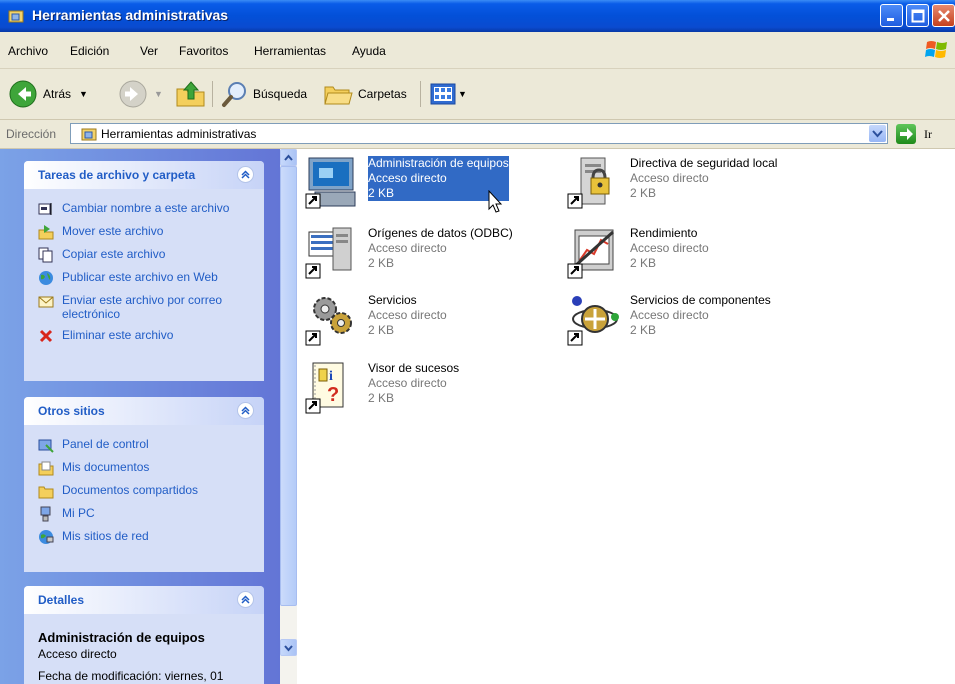  Describe the element at coordinates (158, 94) in the screenshot. I see `forward-dropdown-icon: ▼` at that location.